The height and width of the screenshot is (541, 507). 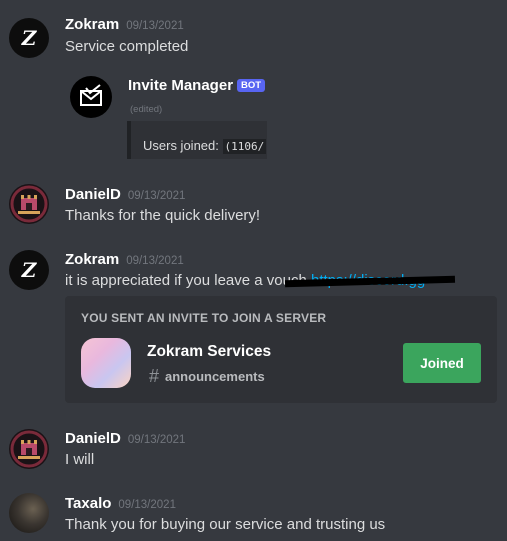 I want to click on bot-author-name: Invite Manager, so click(x=180, y=85).